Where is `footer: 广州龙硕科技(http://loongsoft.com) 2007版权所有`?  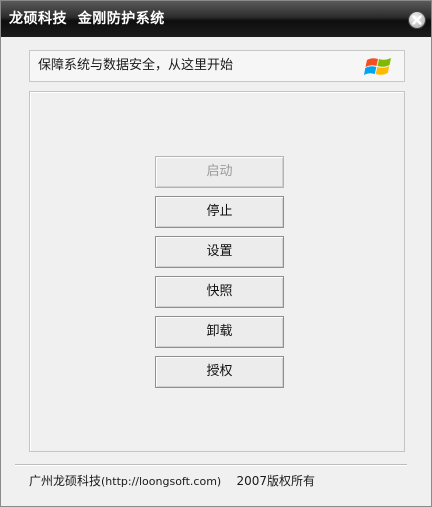
footer: 广州龙硕科技(http://loongsoft.com) 2007版权所有 is located at coordinates (172, 481).